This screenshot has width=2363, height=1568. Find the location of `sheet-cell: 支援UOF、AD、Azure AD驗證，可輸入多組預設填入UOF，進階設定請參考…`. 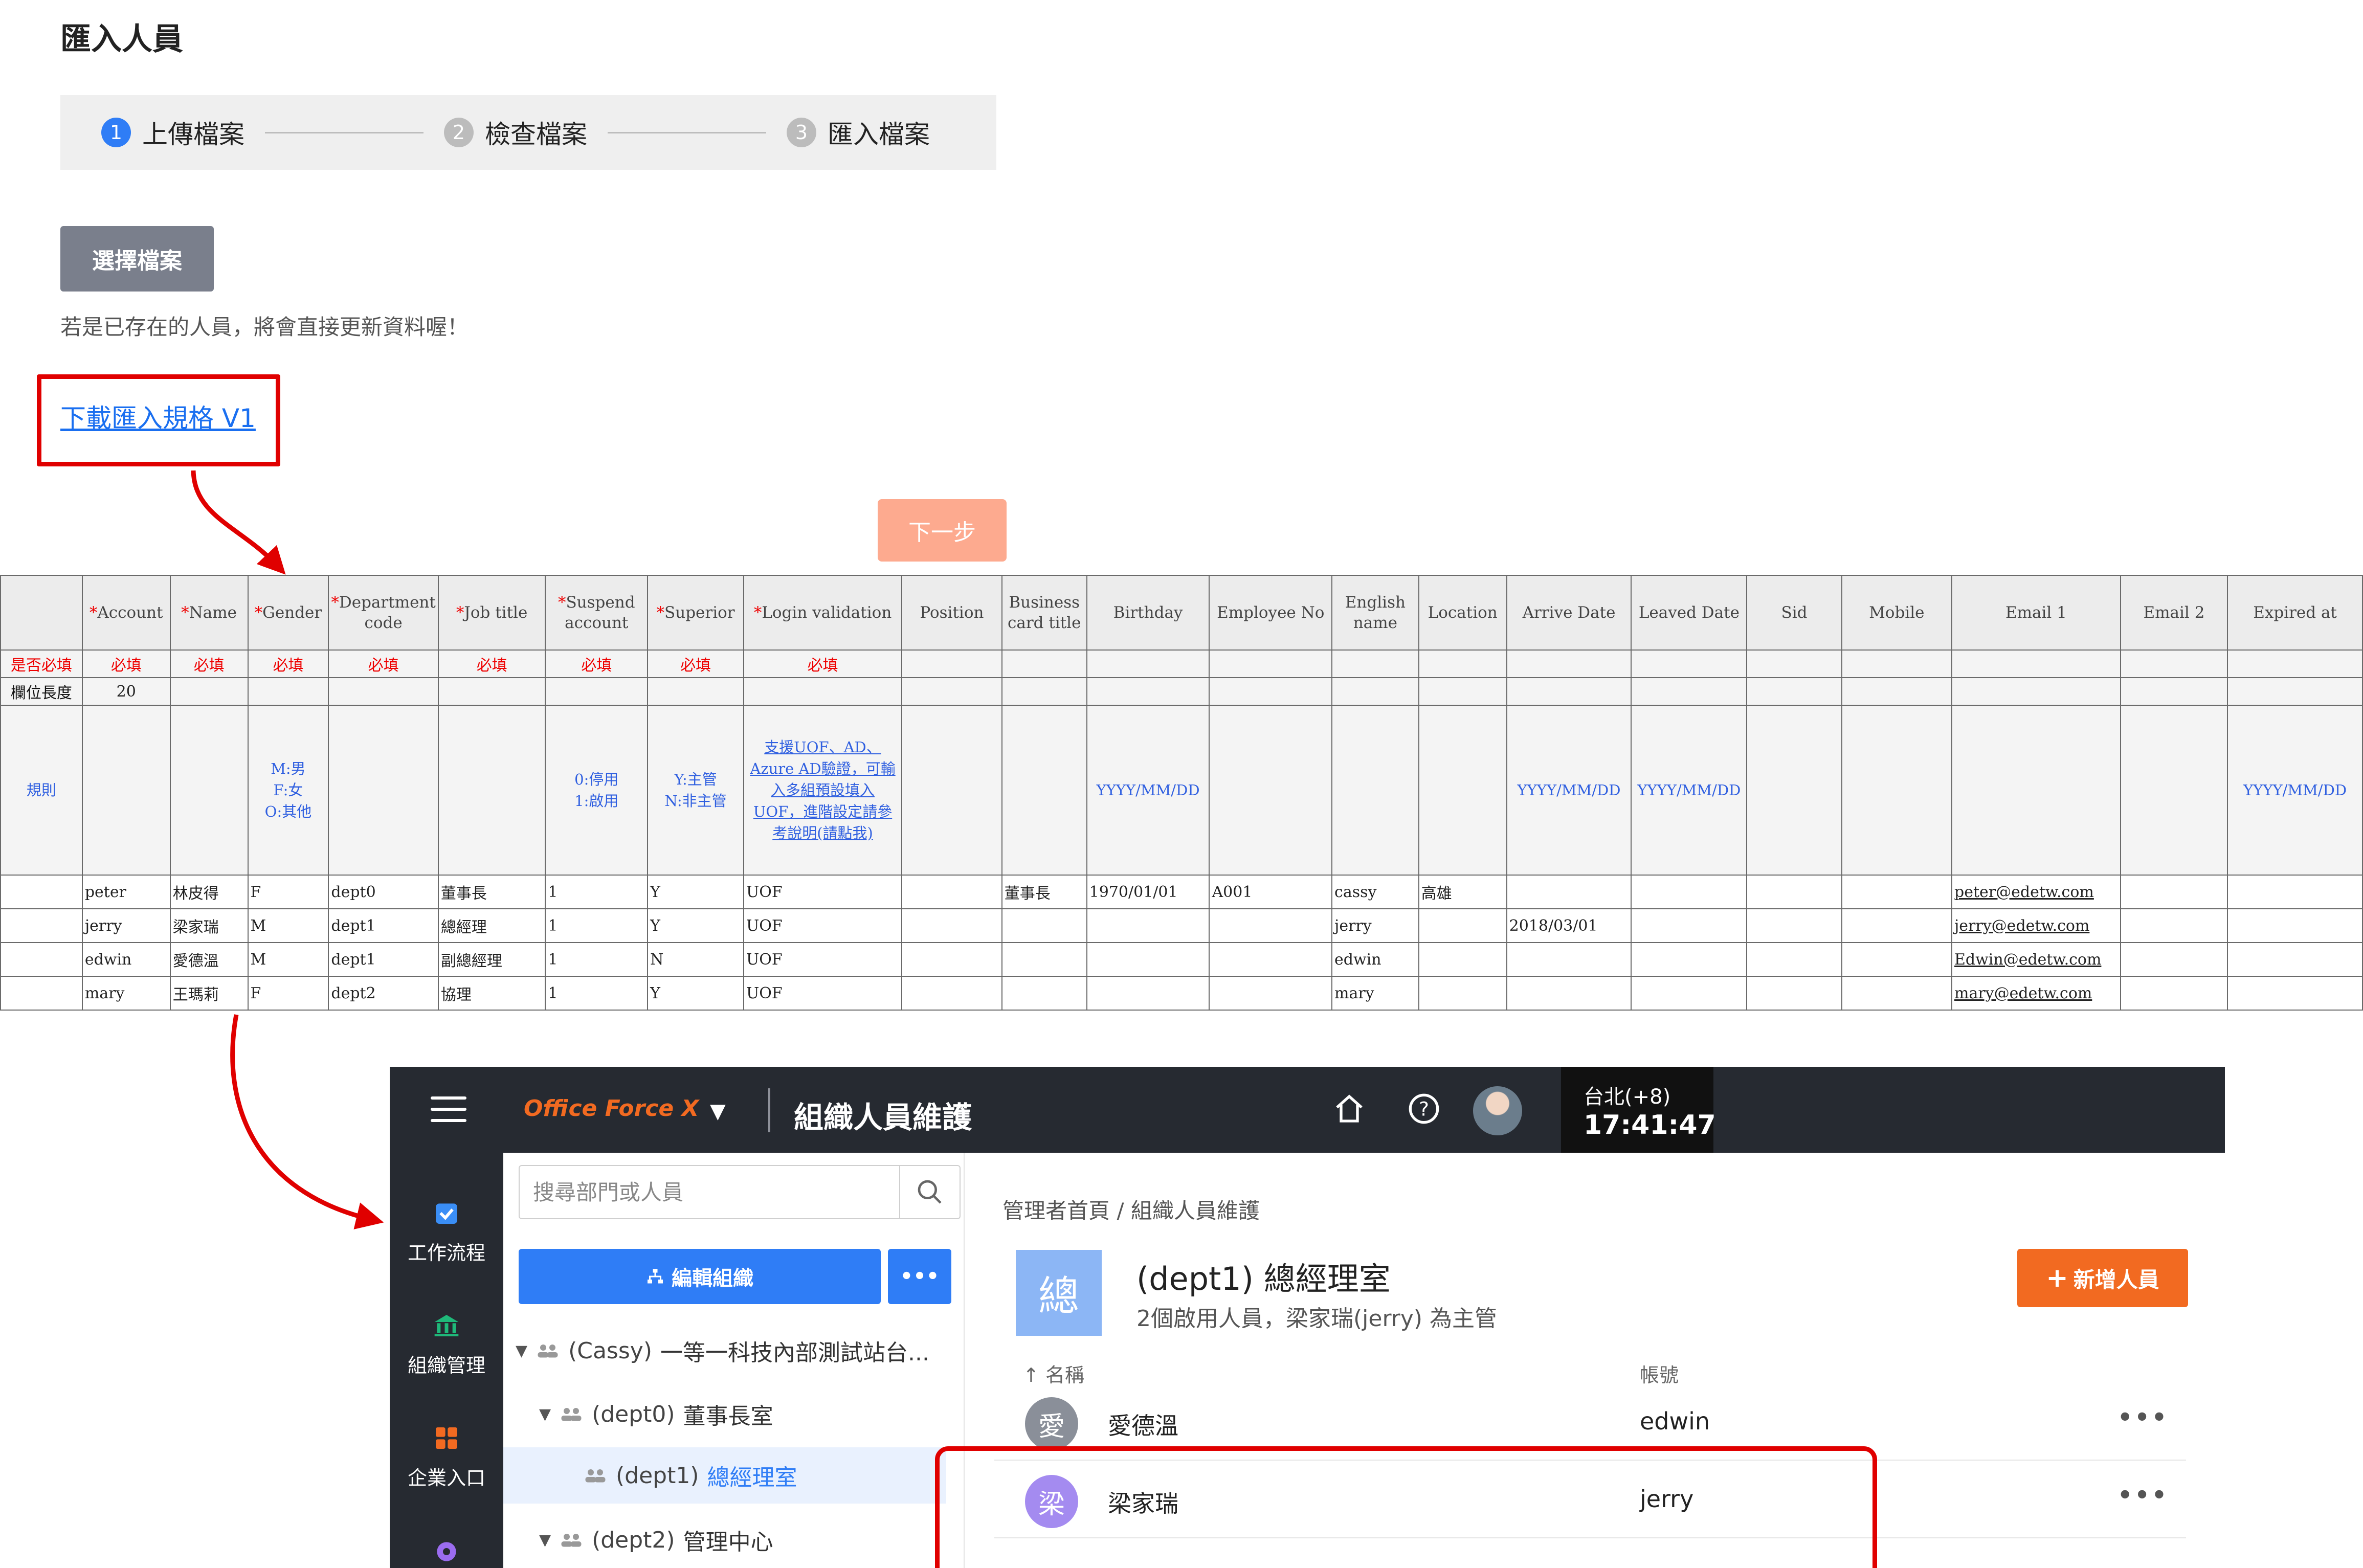

sheet-cell: 支援UOF、AD、Azure AD驗證，可輸入多組預設填入UOF，進階設定請參考… is located at coordinates (823, 790).